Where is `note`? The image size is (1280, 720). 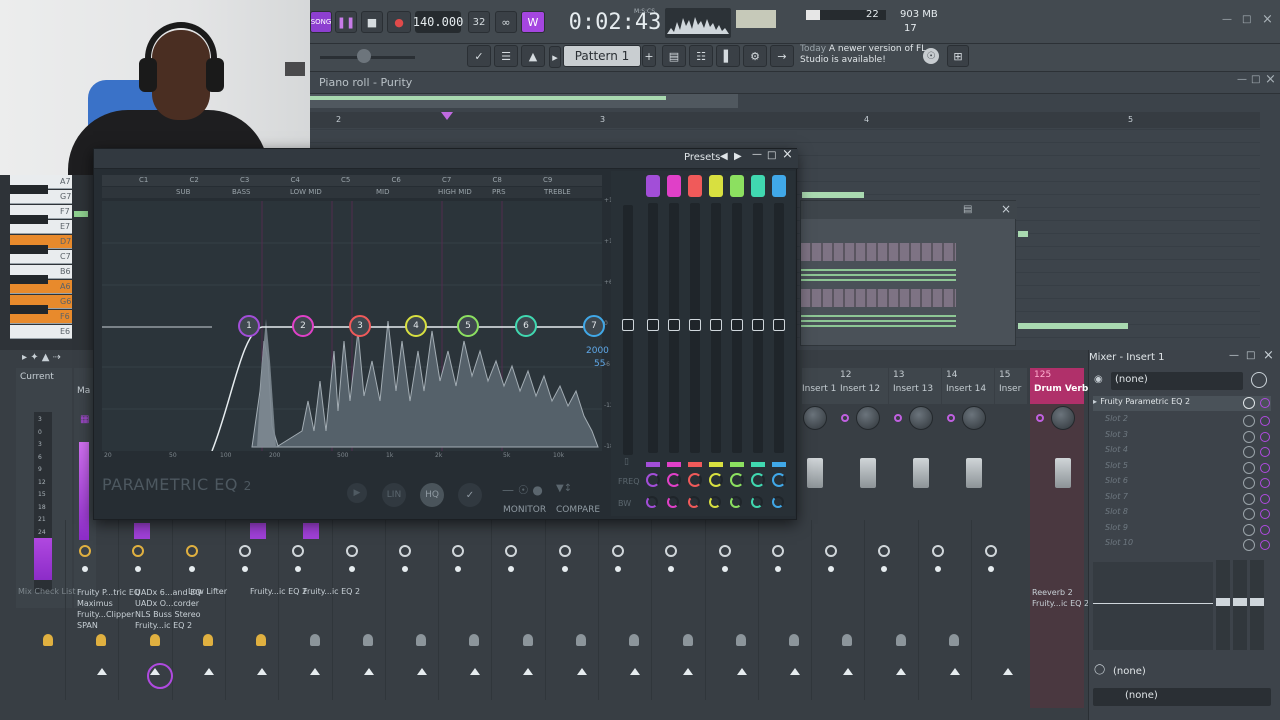
note is located at coordinates (833, 195).